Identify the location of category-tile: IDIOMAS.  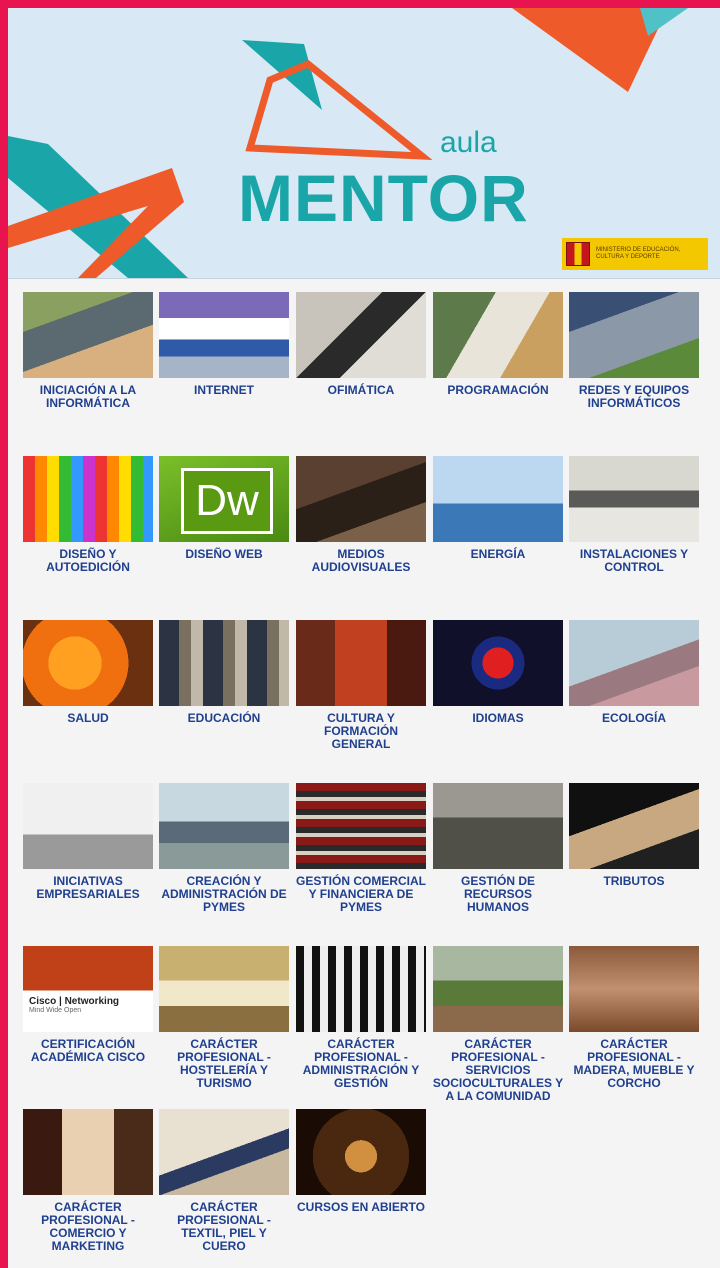
(498, 672).